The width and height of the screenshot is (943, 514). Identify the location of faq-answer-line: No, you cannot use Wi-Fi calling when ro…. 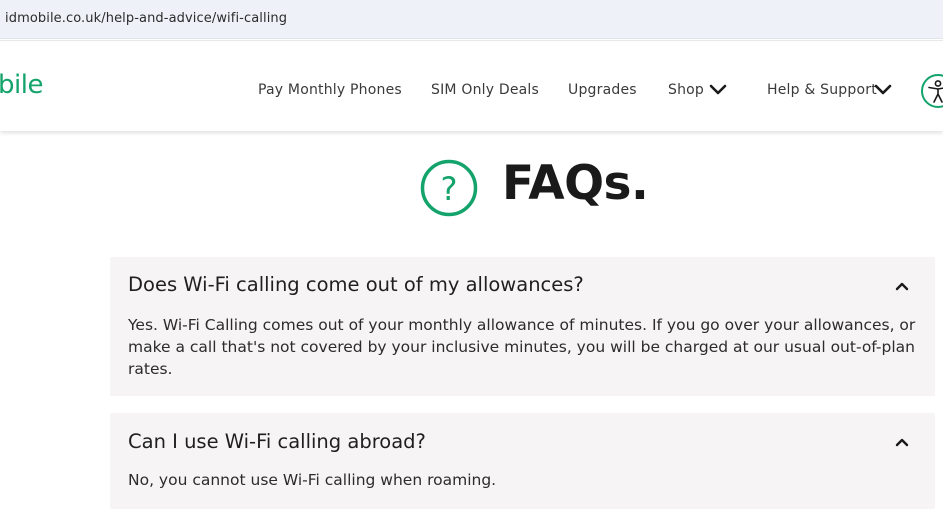
(312, 480).